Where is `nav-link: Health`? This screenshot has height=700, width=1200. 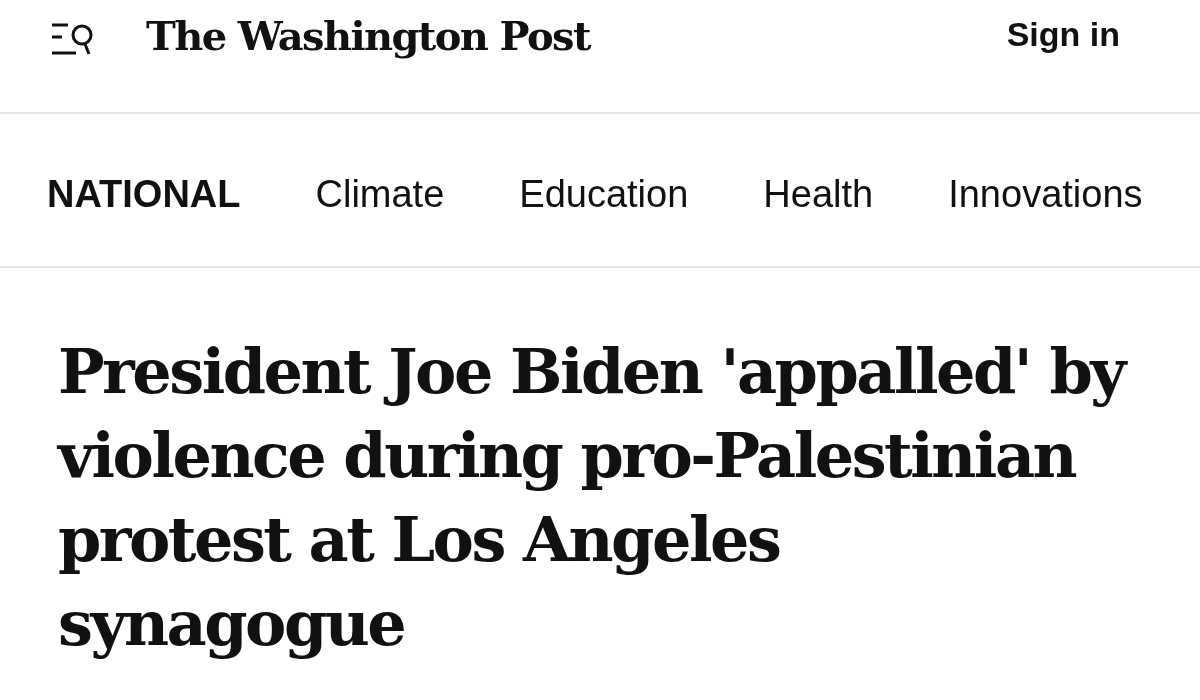 nav-link: Health is located at coordinates (818, 194).